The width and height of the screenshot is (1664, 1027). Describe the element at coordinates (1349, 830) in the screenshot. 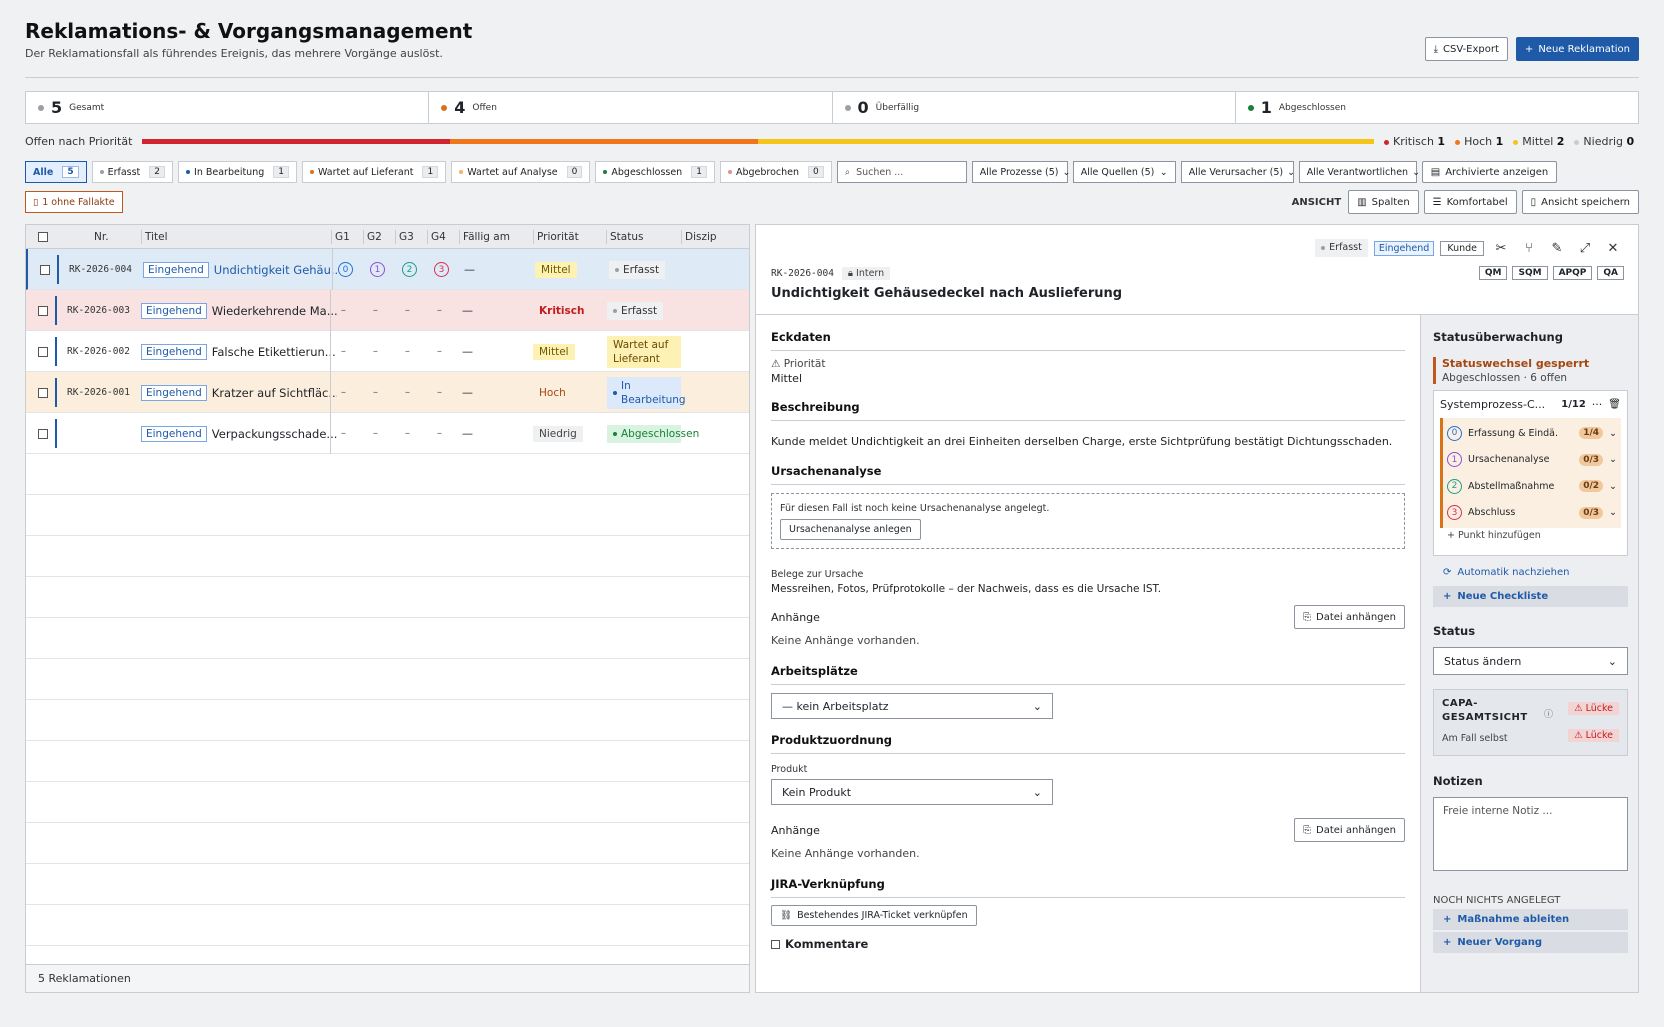

I see `attach-file-button-2: ⎘ Datei anhängen` at that location.